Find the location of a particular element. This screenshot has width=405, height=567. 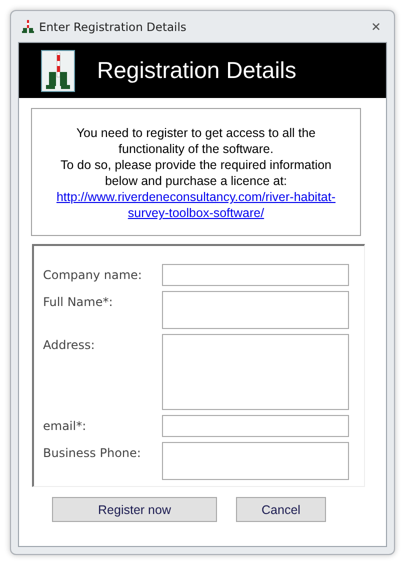

info-message: You need to register to get access to all the functionality of the software. To do so, please provide the required information below and purchase a licence at: is located at coordinates (196, 157).